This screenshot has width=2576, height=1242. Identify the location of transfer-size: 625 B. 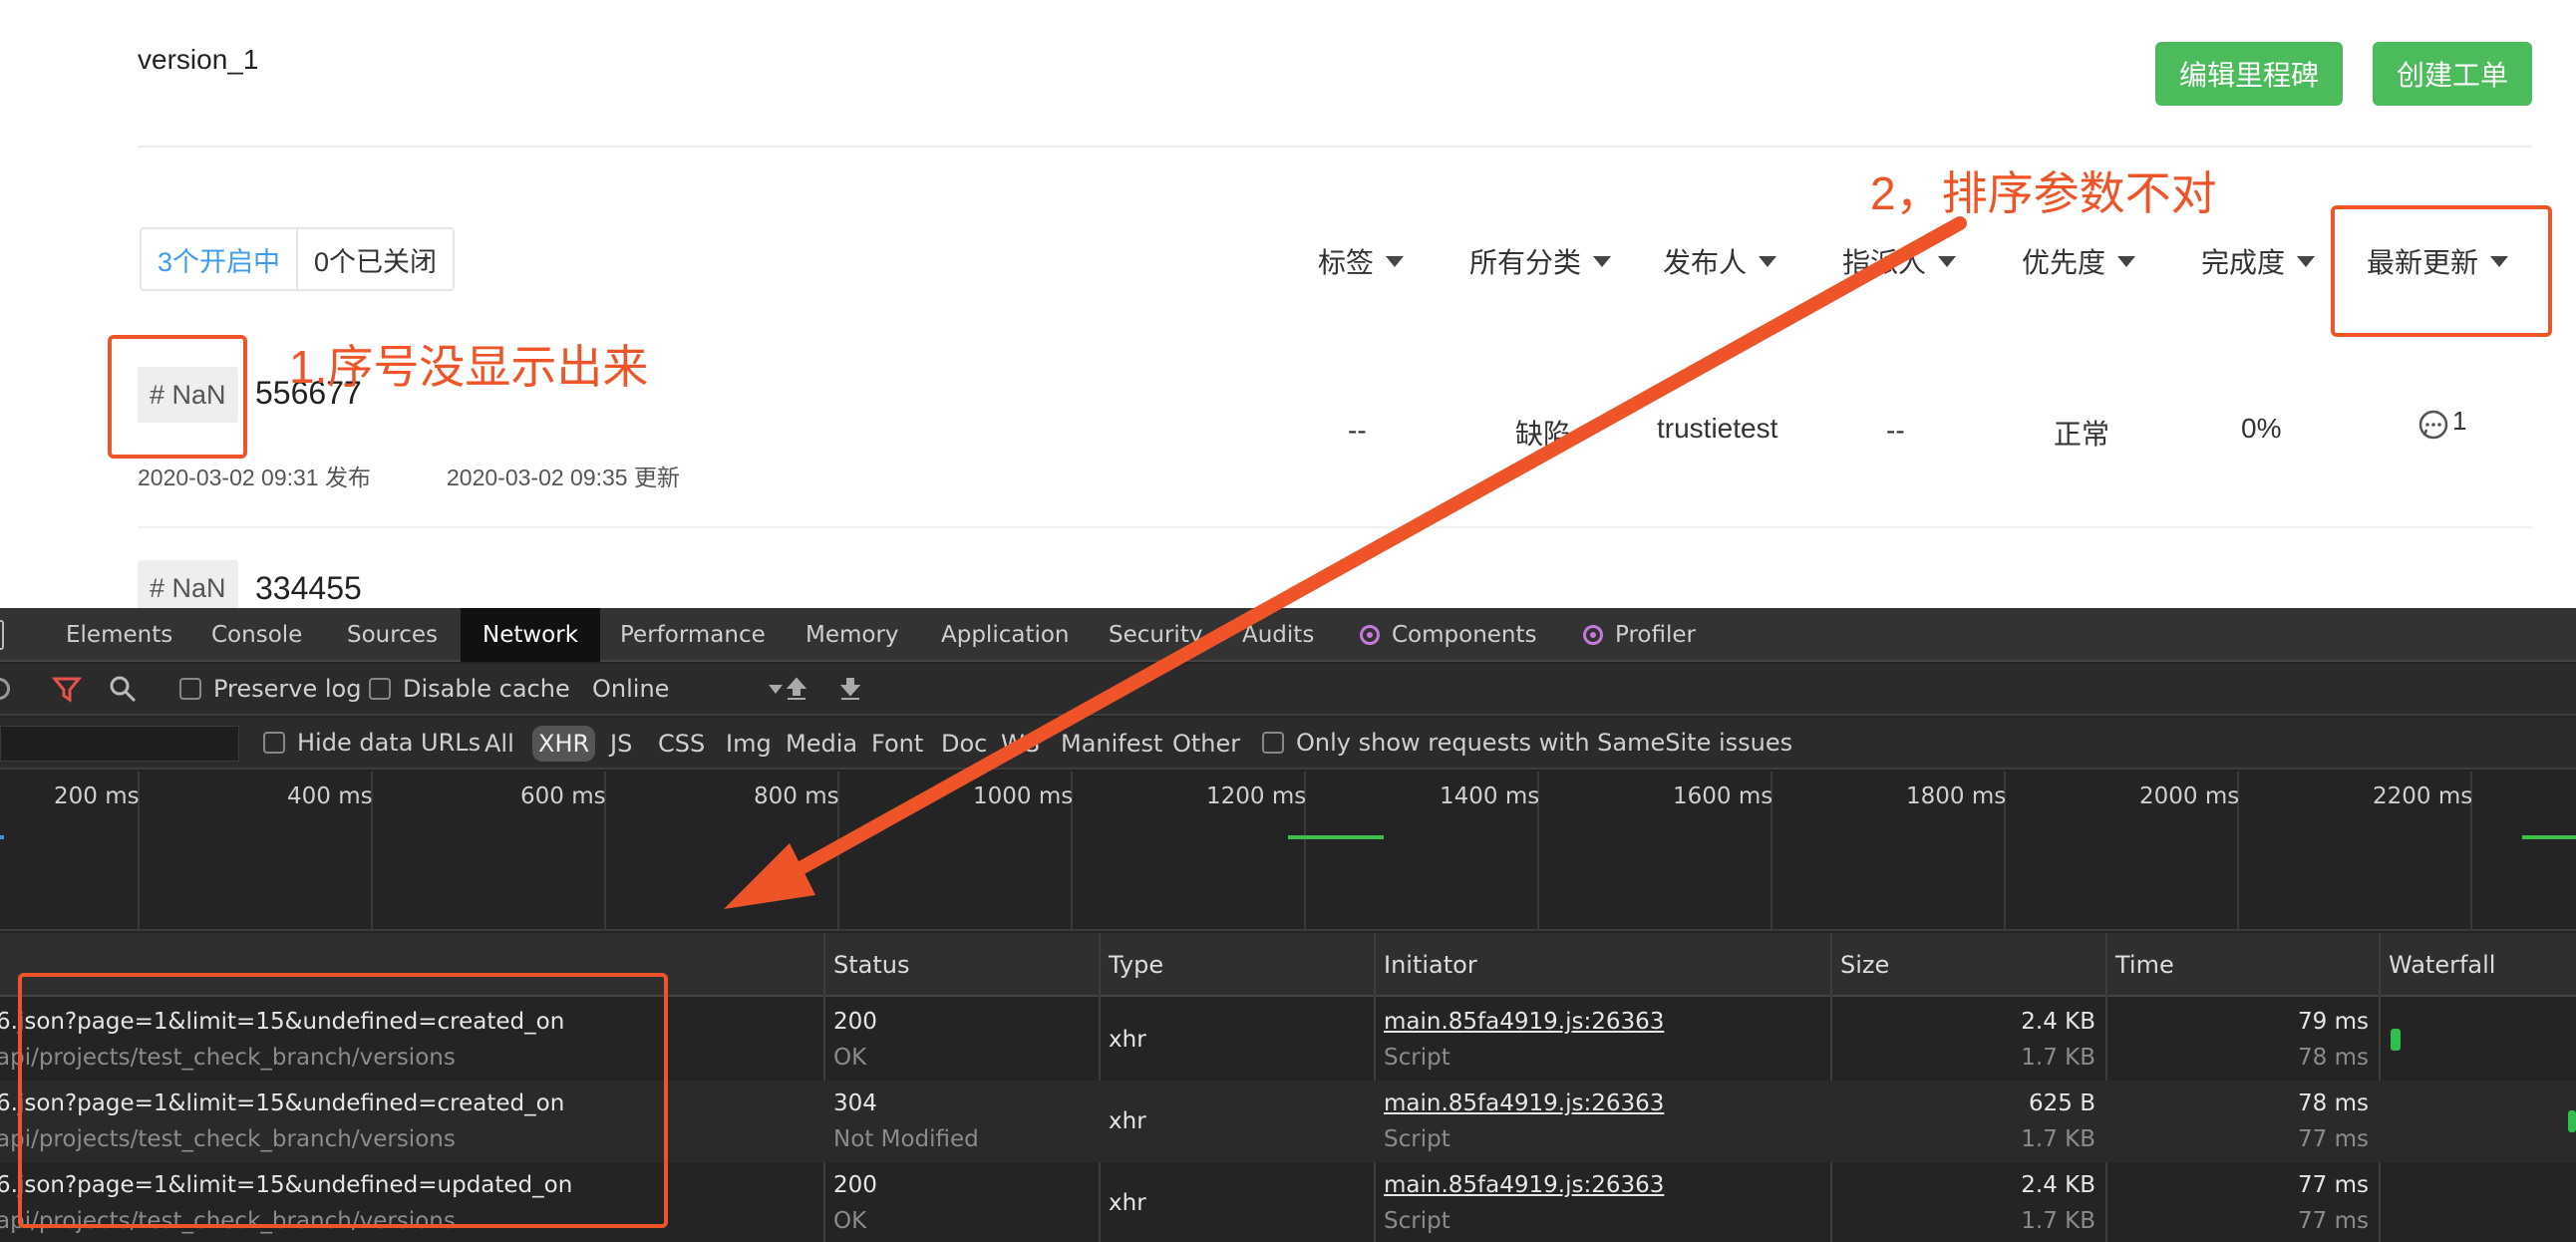
(2062, 1103).